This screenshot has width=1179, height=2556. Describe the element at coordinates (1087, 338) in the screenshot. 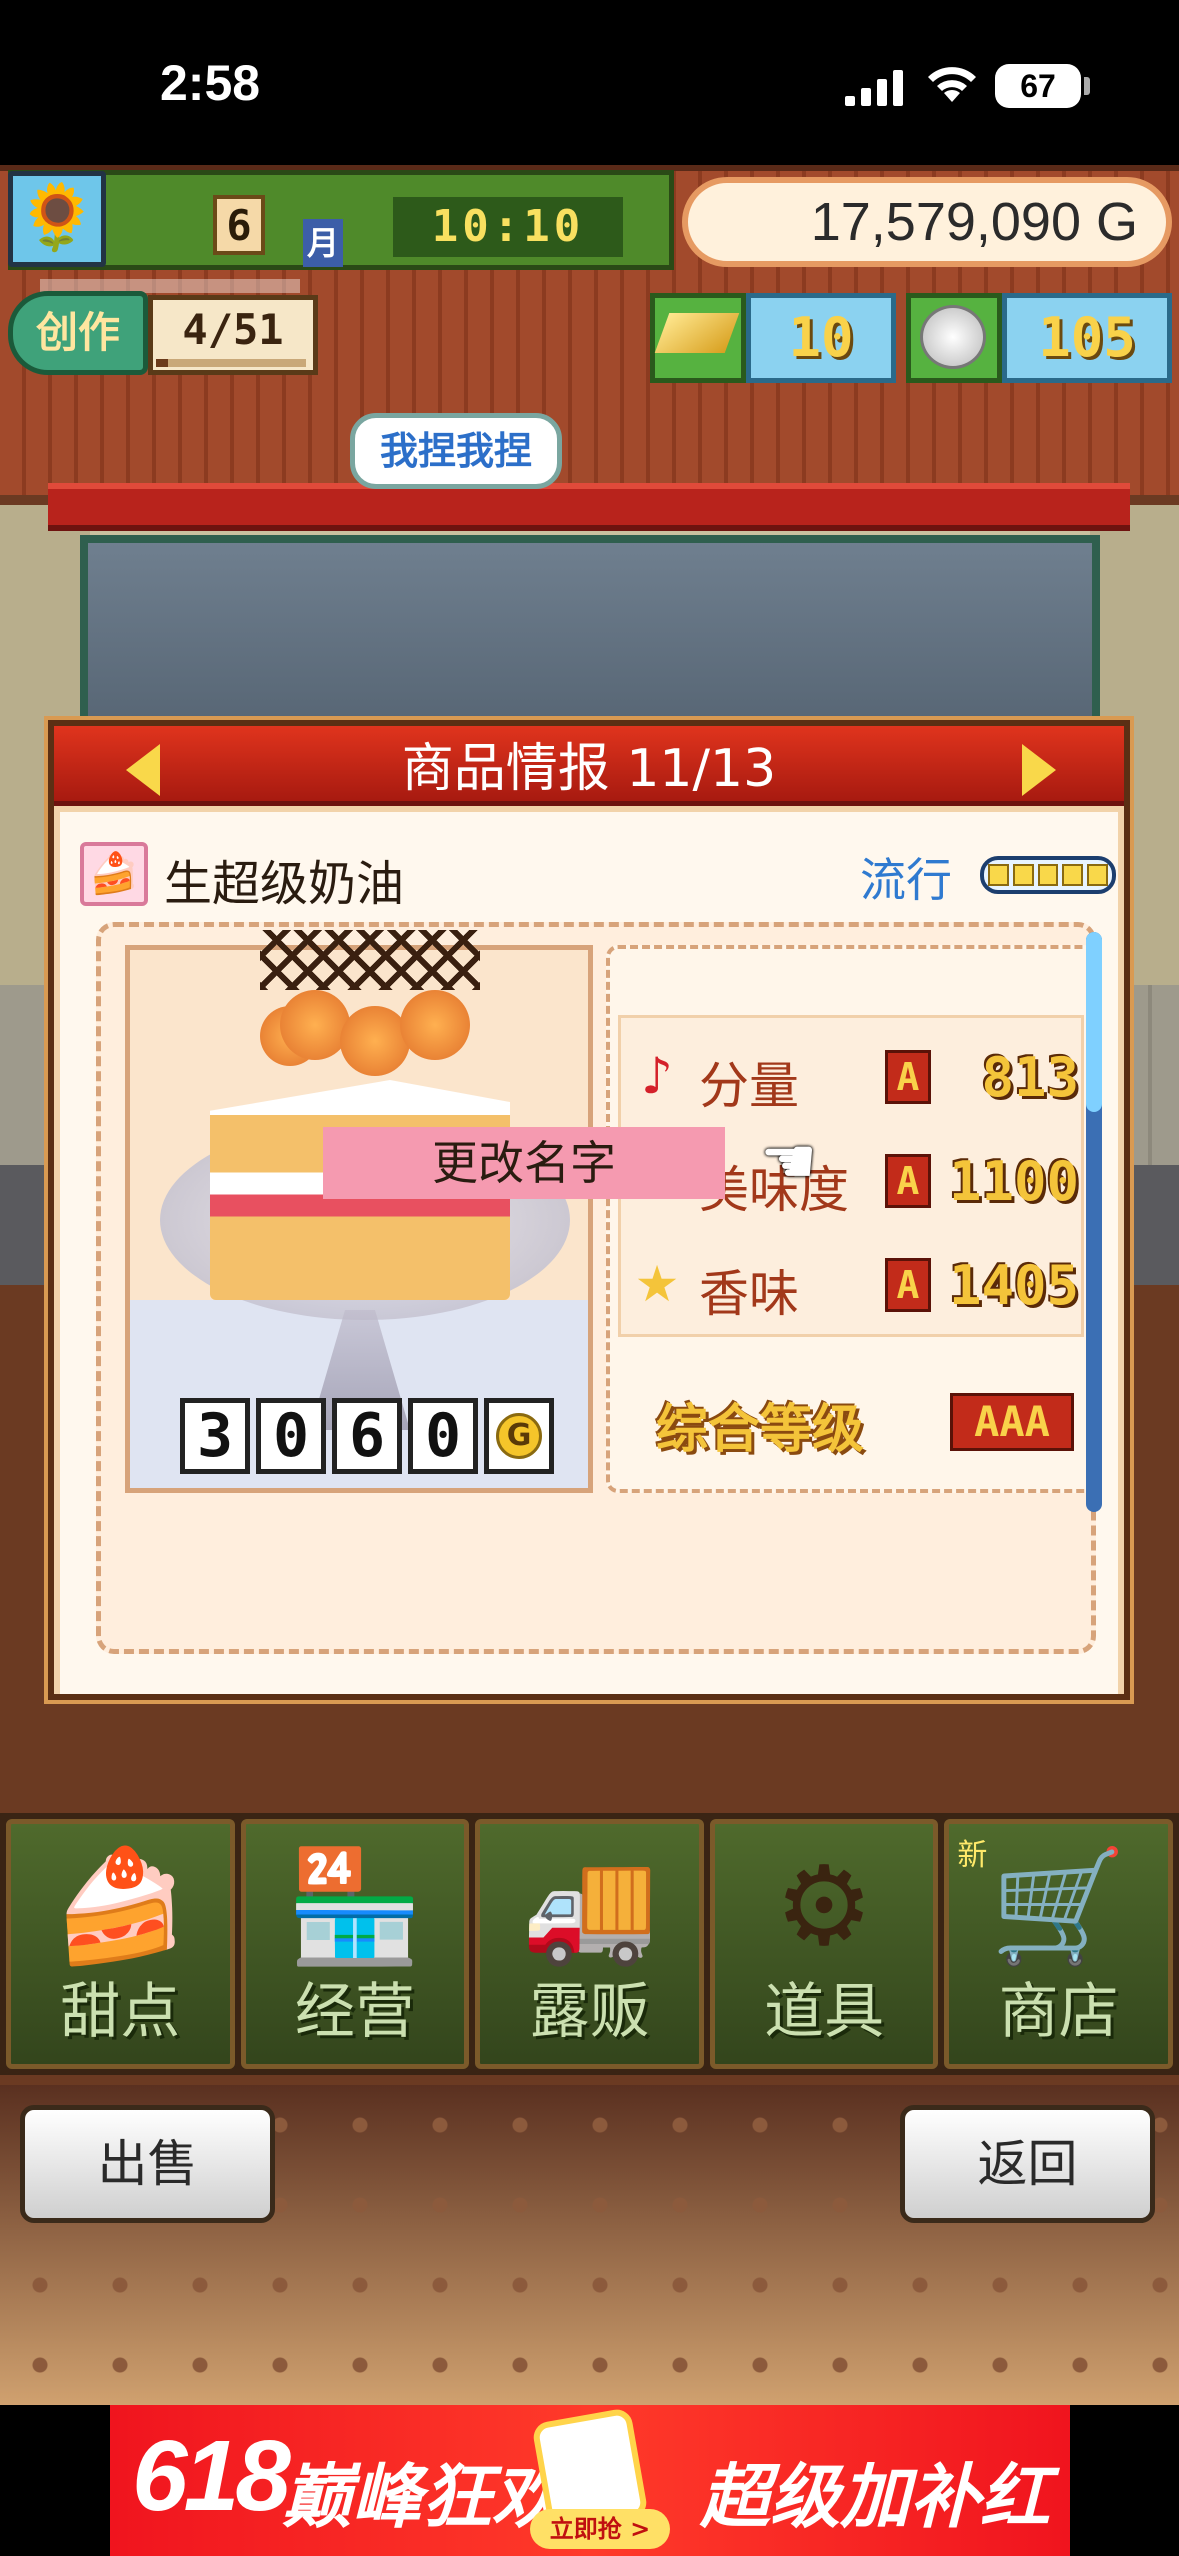

I see `silver-coin-count: 105` at that location.